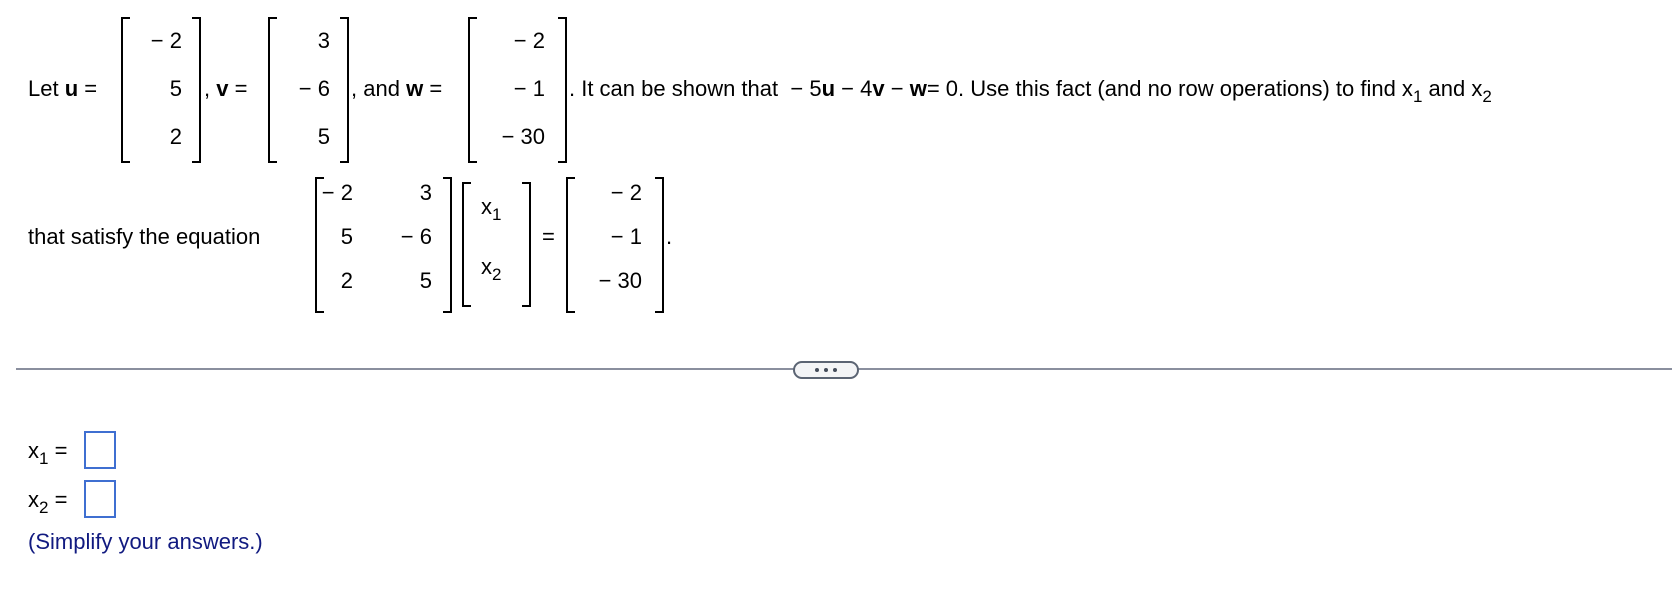 This screenshot has height=616, width=1672. I want to click on unknown-x1: x1, so click(491, 209).